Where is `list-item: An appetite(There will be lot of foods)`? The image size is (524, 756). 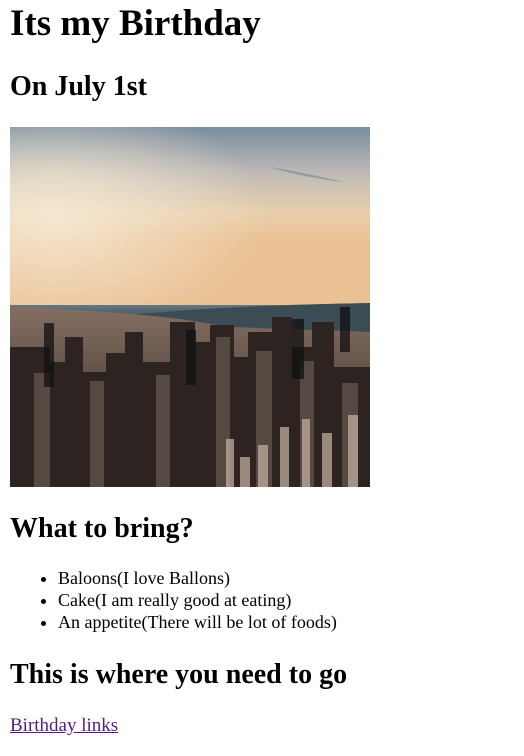 list-item: An appetite(There will be lot of foods) is located at coordinates (197, 622).